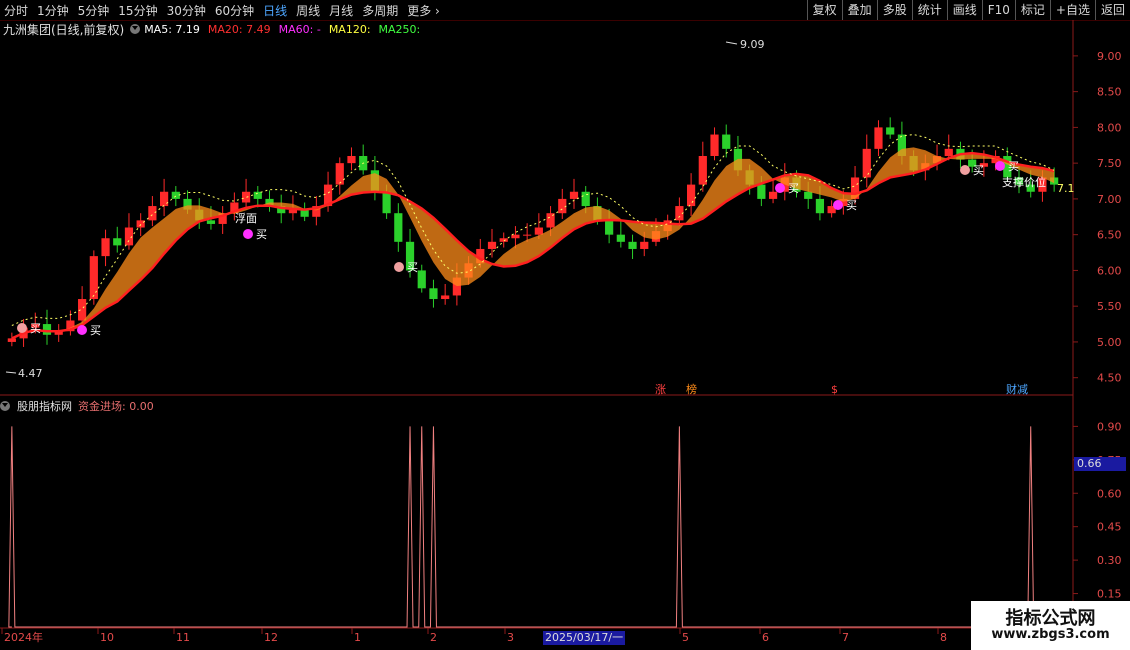  Describe the element at coordinates (660, 389) in the screenshot. I see `event-tag-0: 涨` at that location.